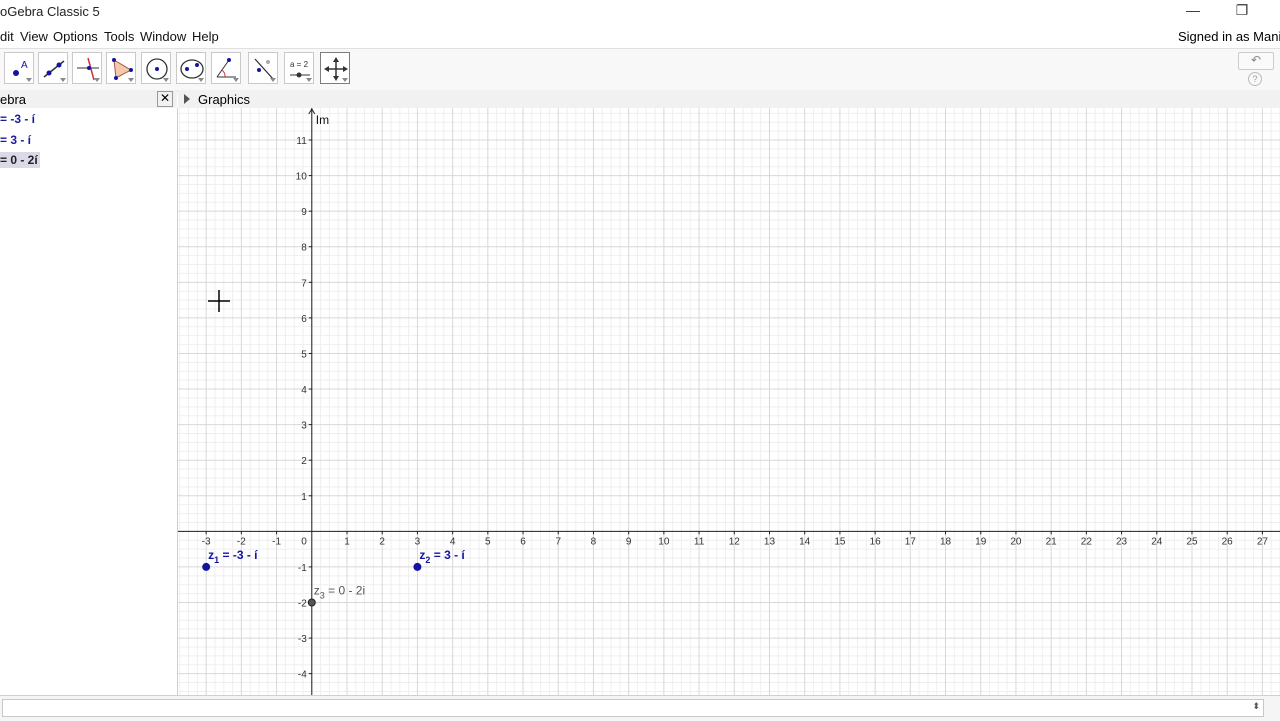 The width and height of the screenshot is (1280, 721). I want to click on y-tick-label: 6, so click(304, 319).